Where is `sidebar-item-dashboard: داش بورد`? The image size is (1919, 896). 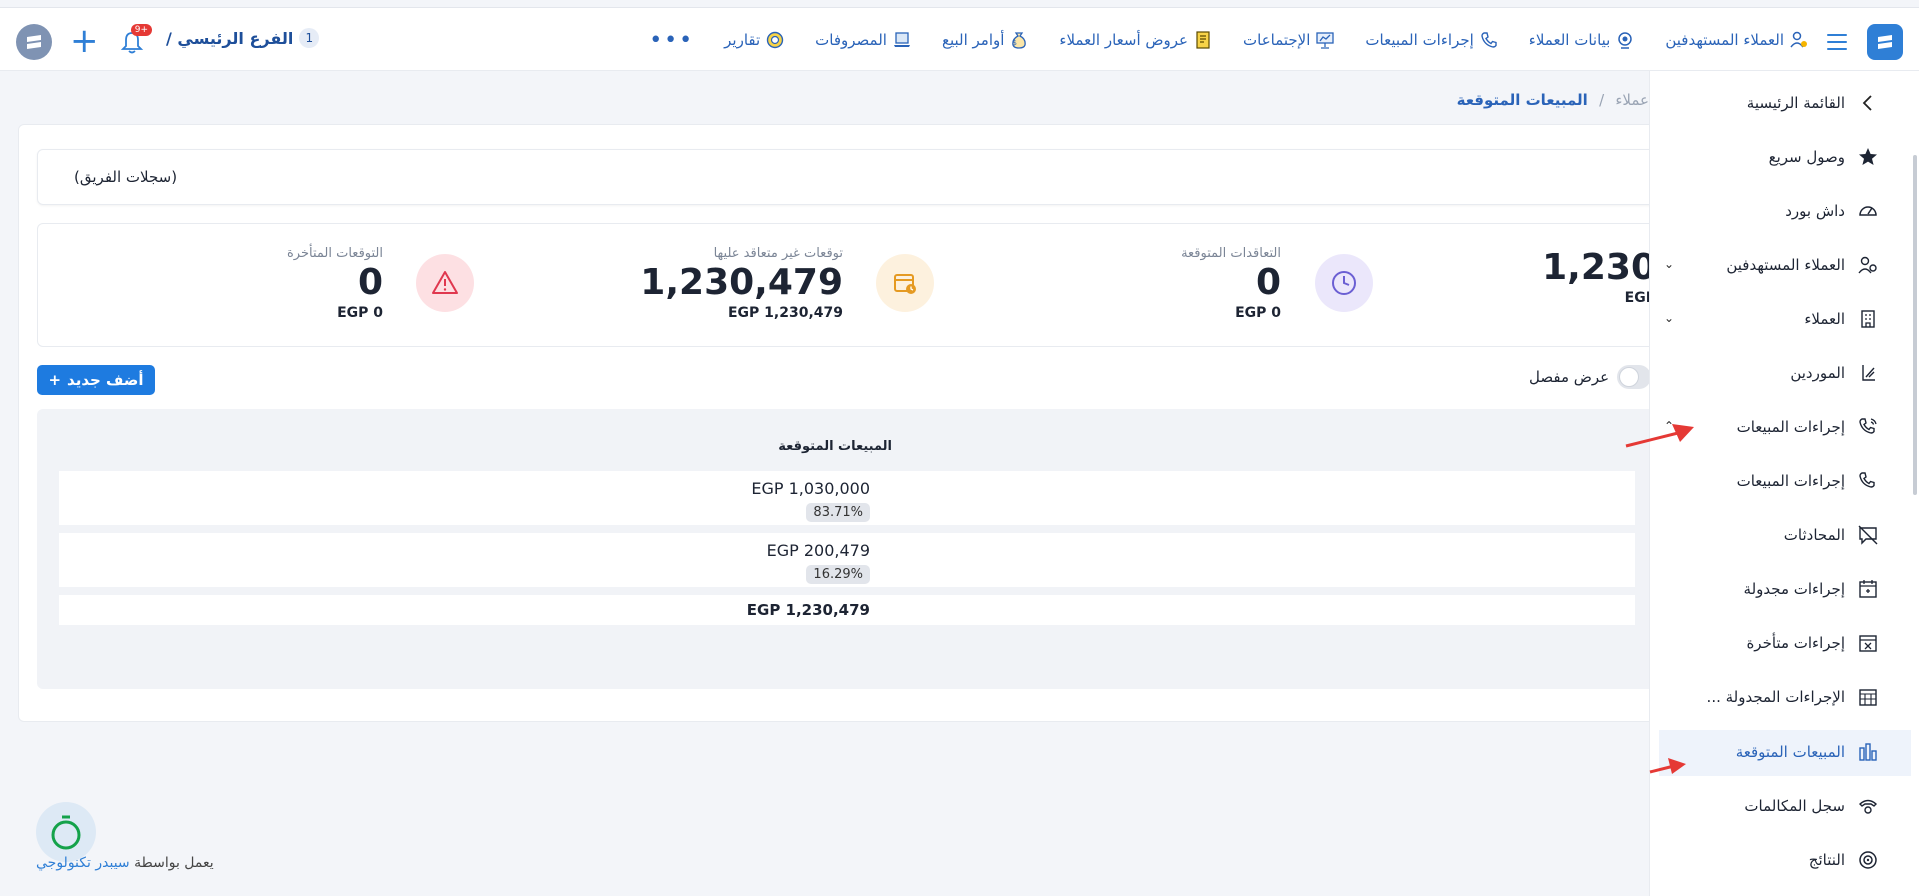
sidebar-item-dashboard: داش بورد is located at coordinates (1832, 211).